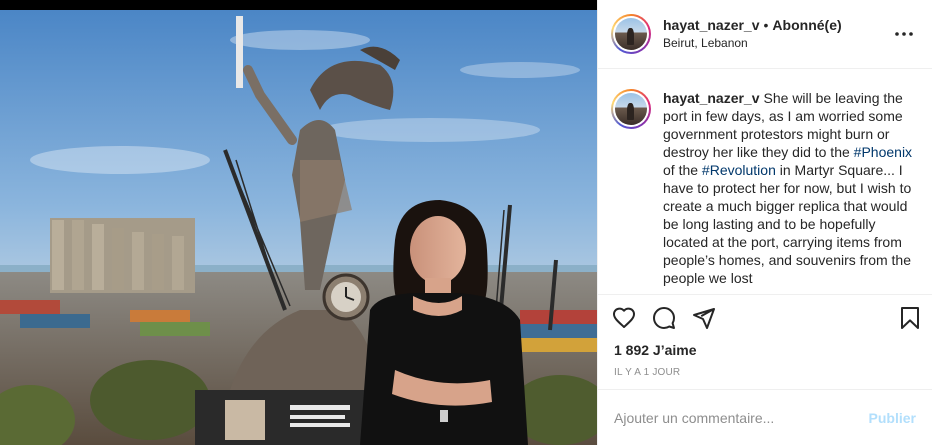 This screenshot has height=445, width=932. I want to click on caption-avatar-image, so click(631, 109).